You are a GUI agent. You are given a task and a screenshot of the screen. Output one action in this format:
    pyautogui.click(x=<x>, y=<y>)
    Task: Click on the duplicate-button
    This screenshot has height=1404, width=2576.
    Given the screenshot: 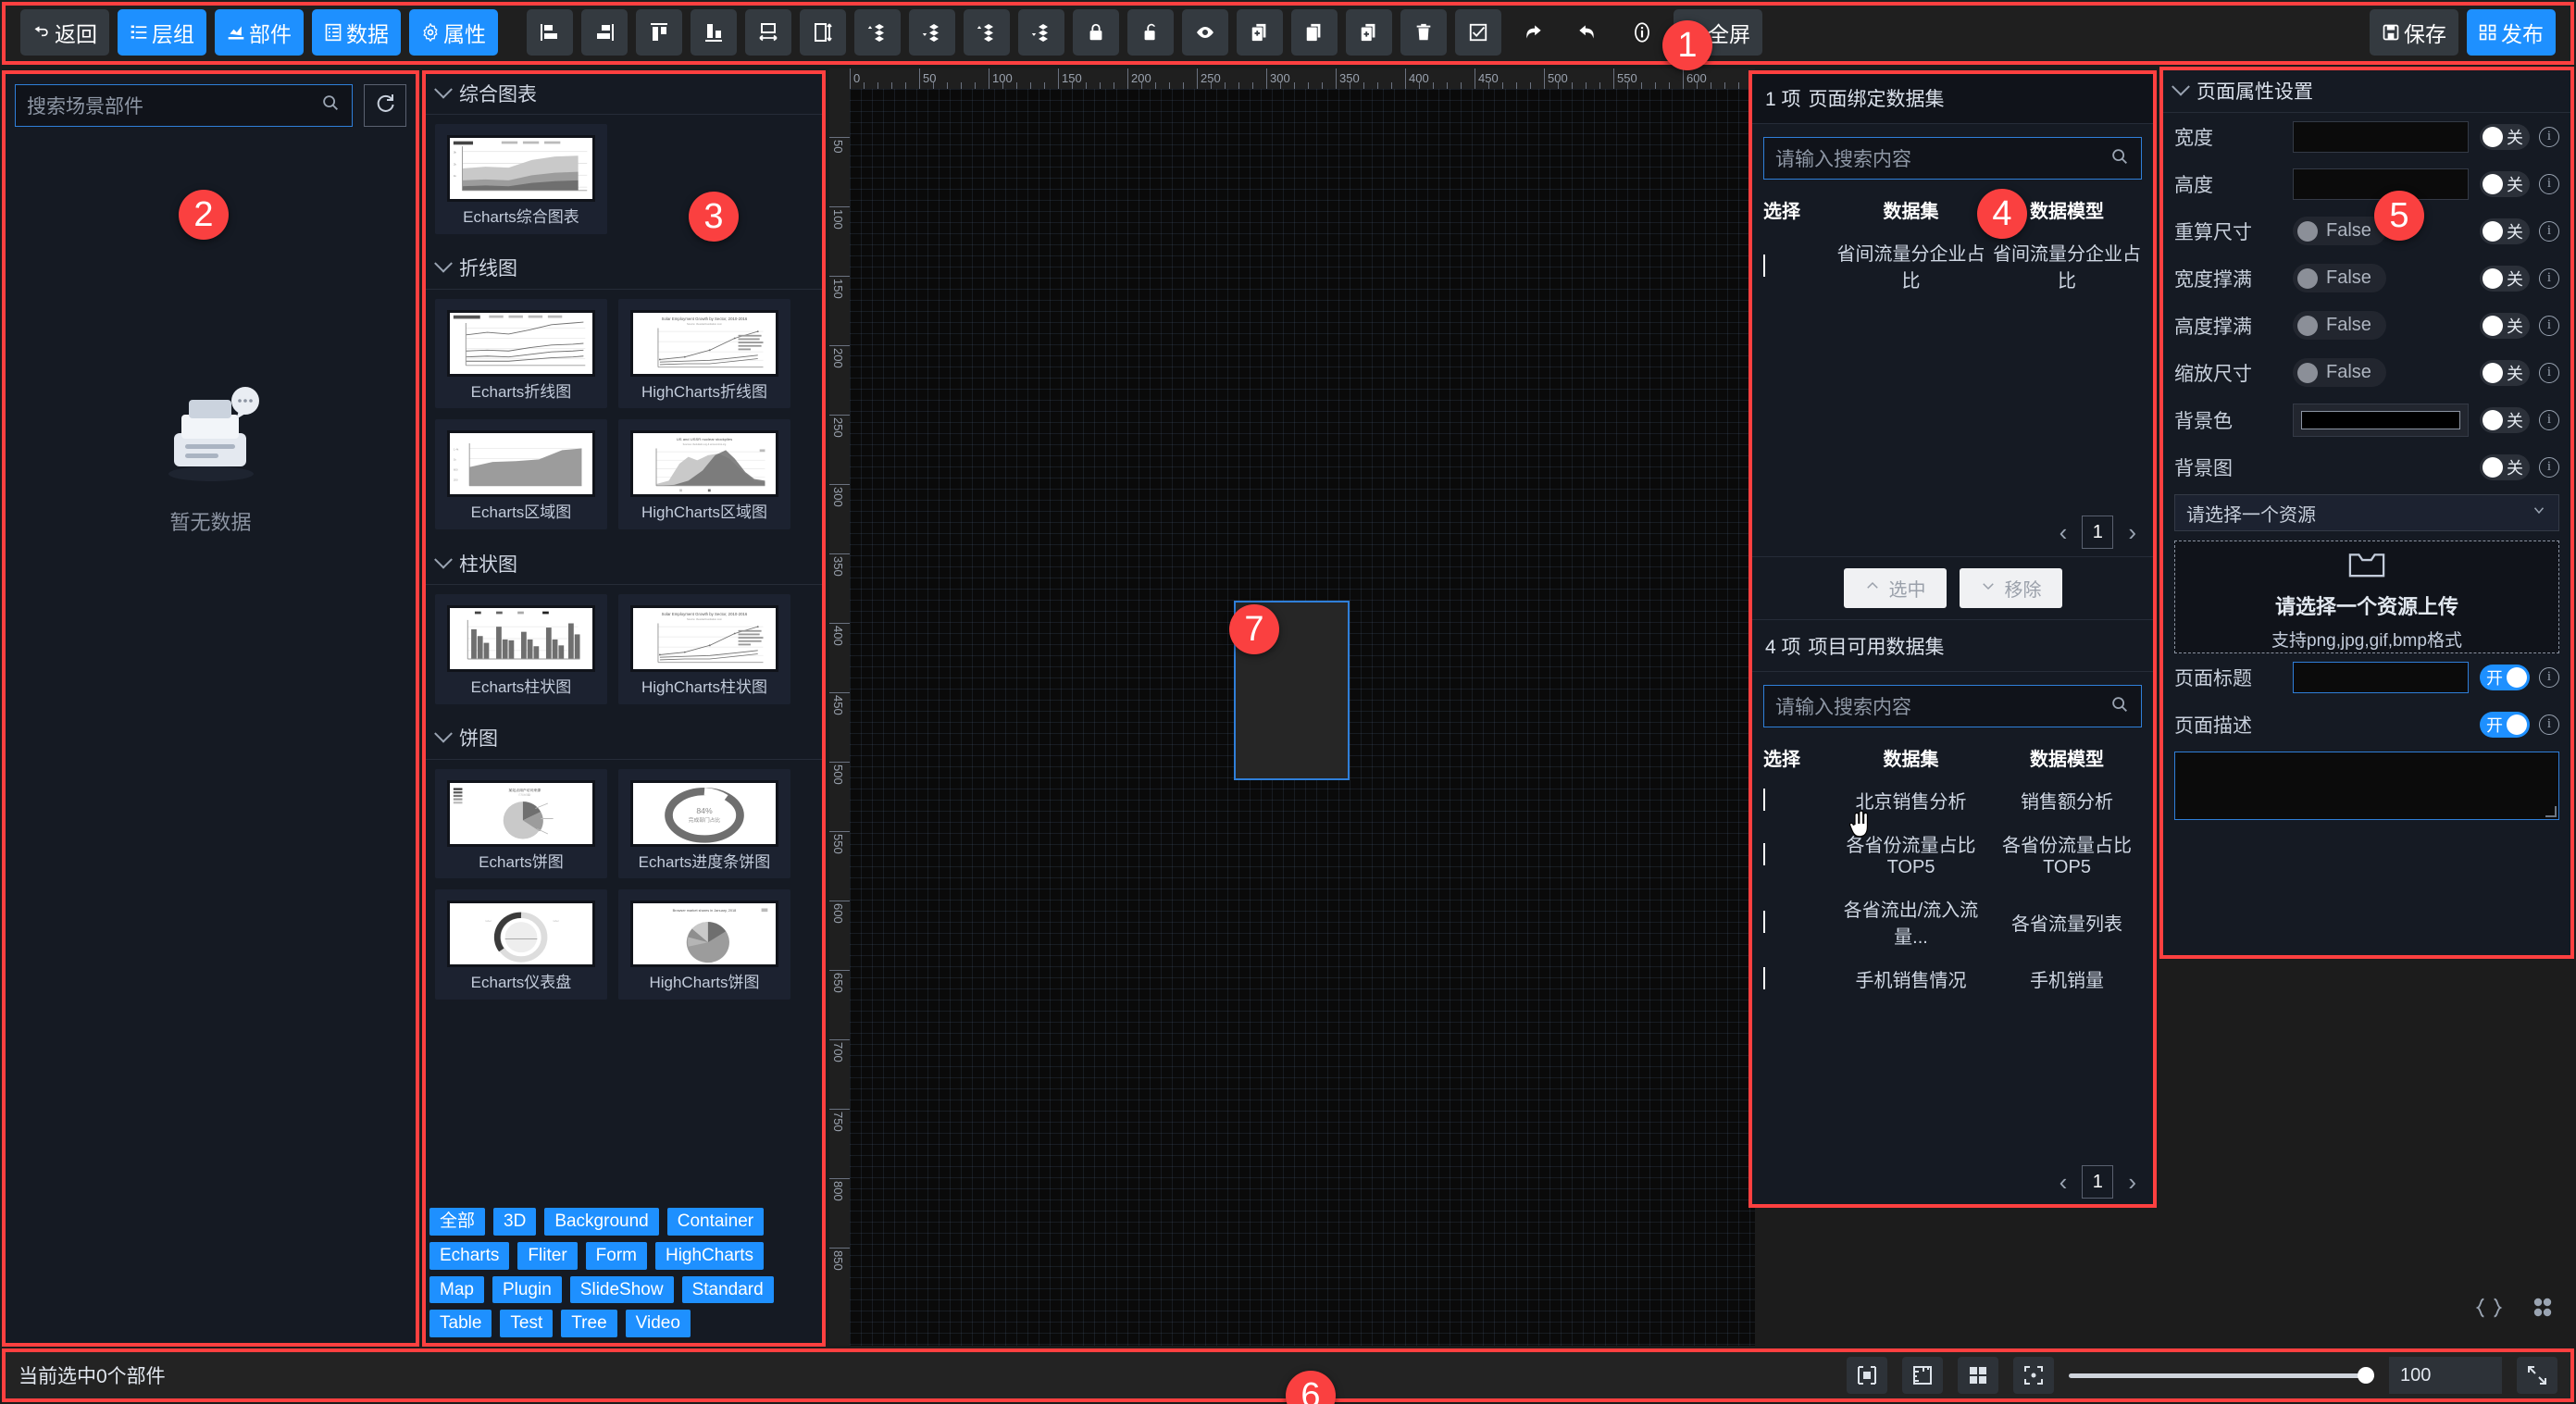 What is the action you would take?
    pyautogui.click(x=1260, y=32)
    